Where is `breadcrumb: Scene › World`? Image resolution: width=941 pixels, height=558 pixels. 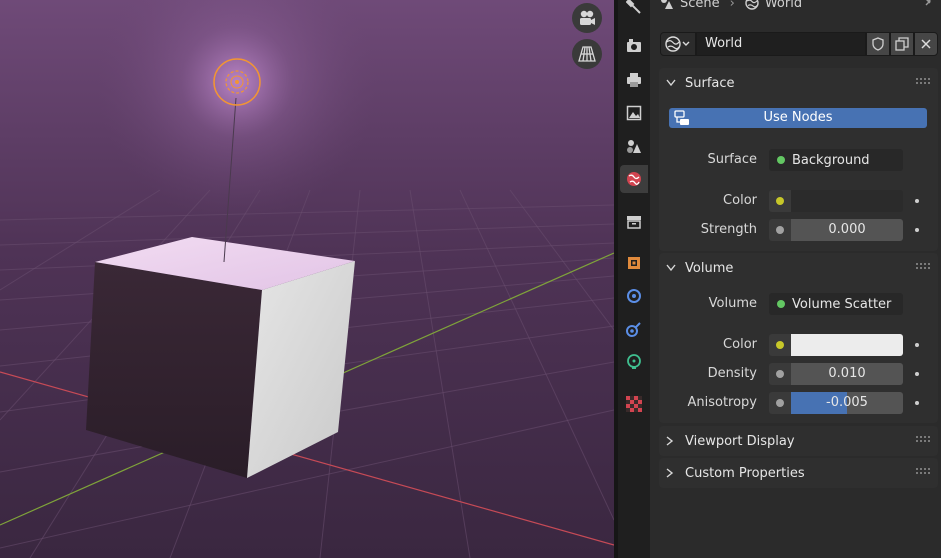
breadcrumb: Scene › World is located at coordinates (731, 6).